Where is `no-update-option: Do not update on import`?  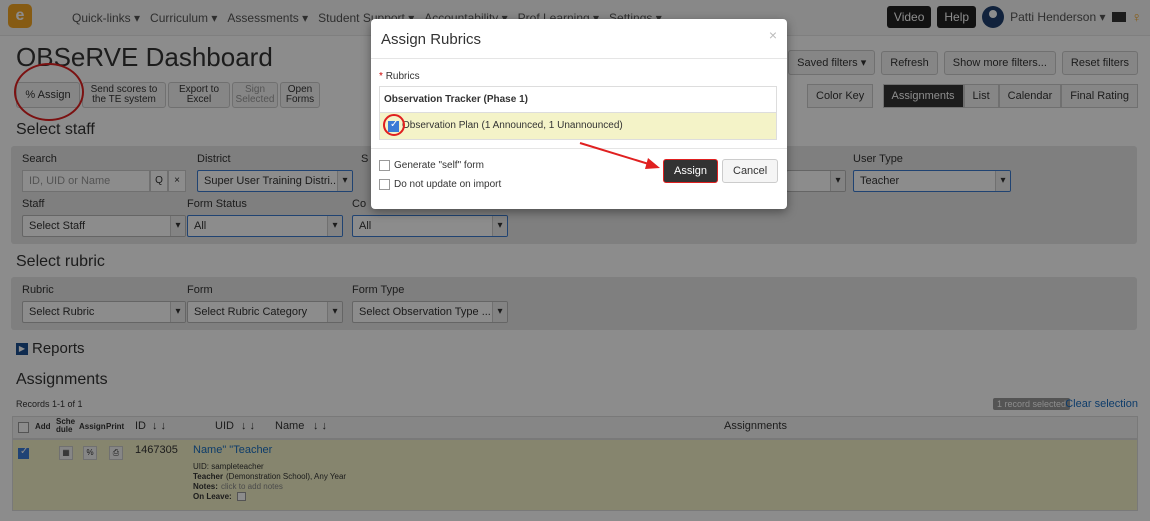
no-update-option: Do not update on import is located at coordinates (440, 184).